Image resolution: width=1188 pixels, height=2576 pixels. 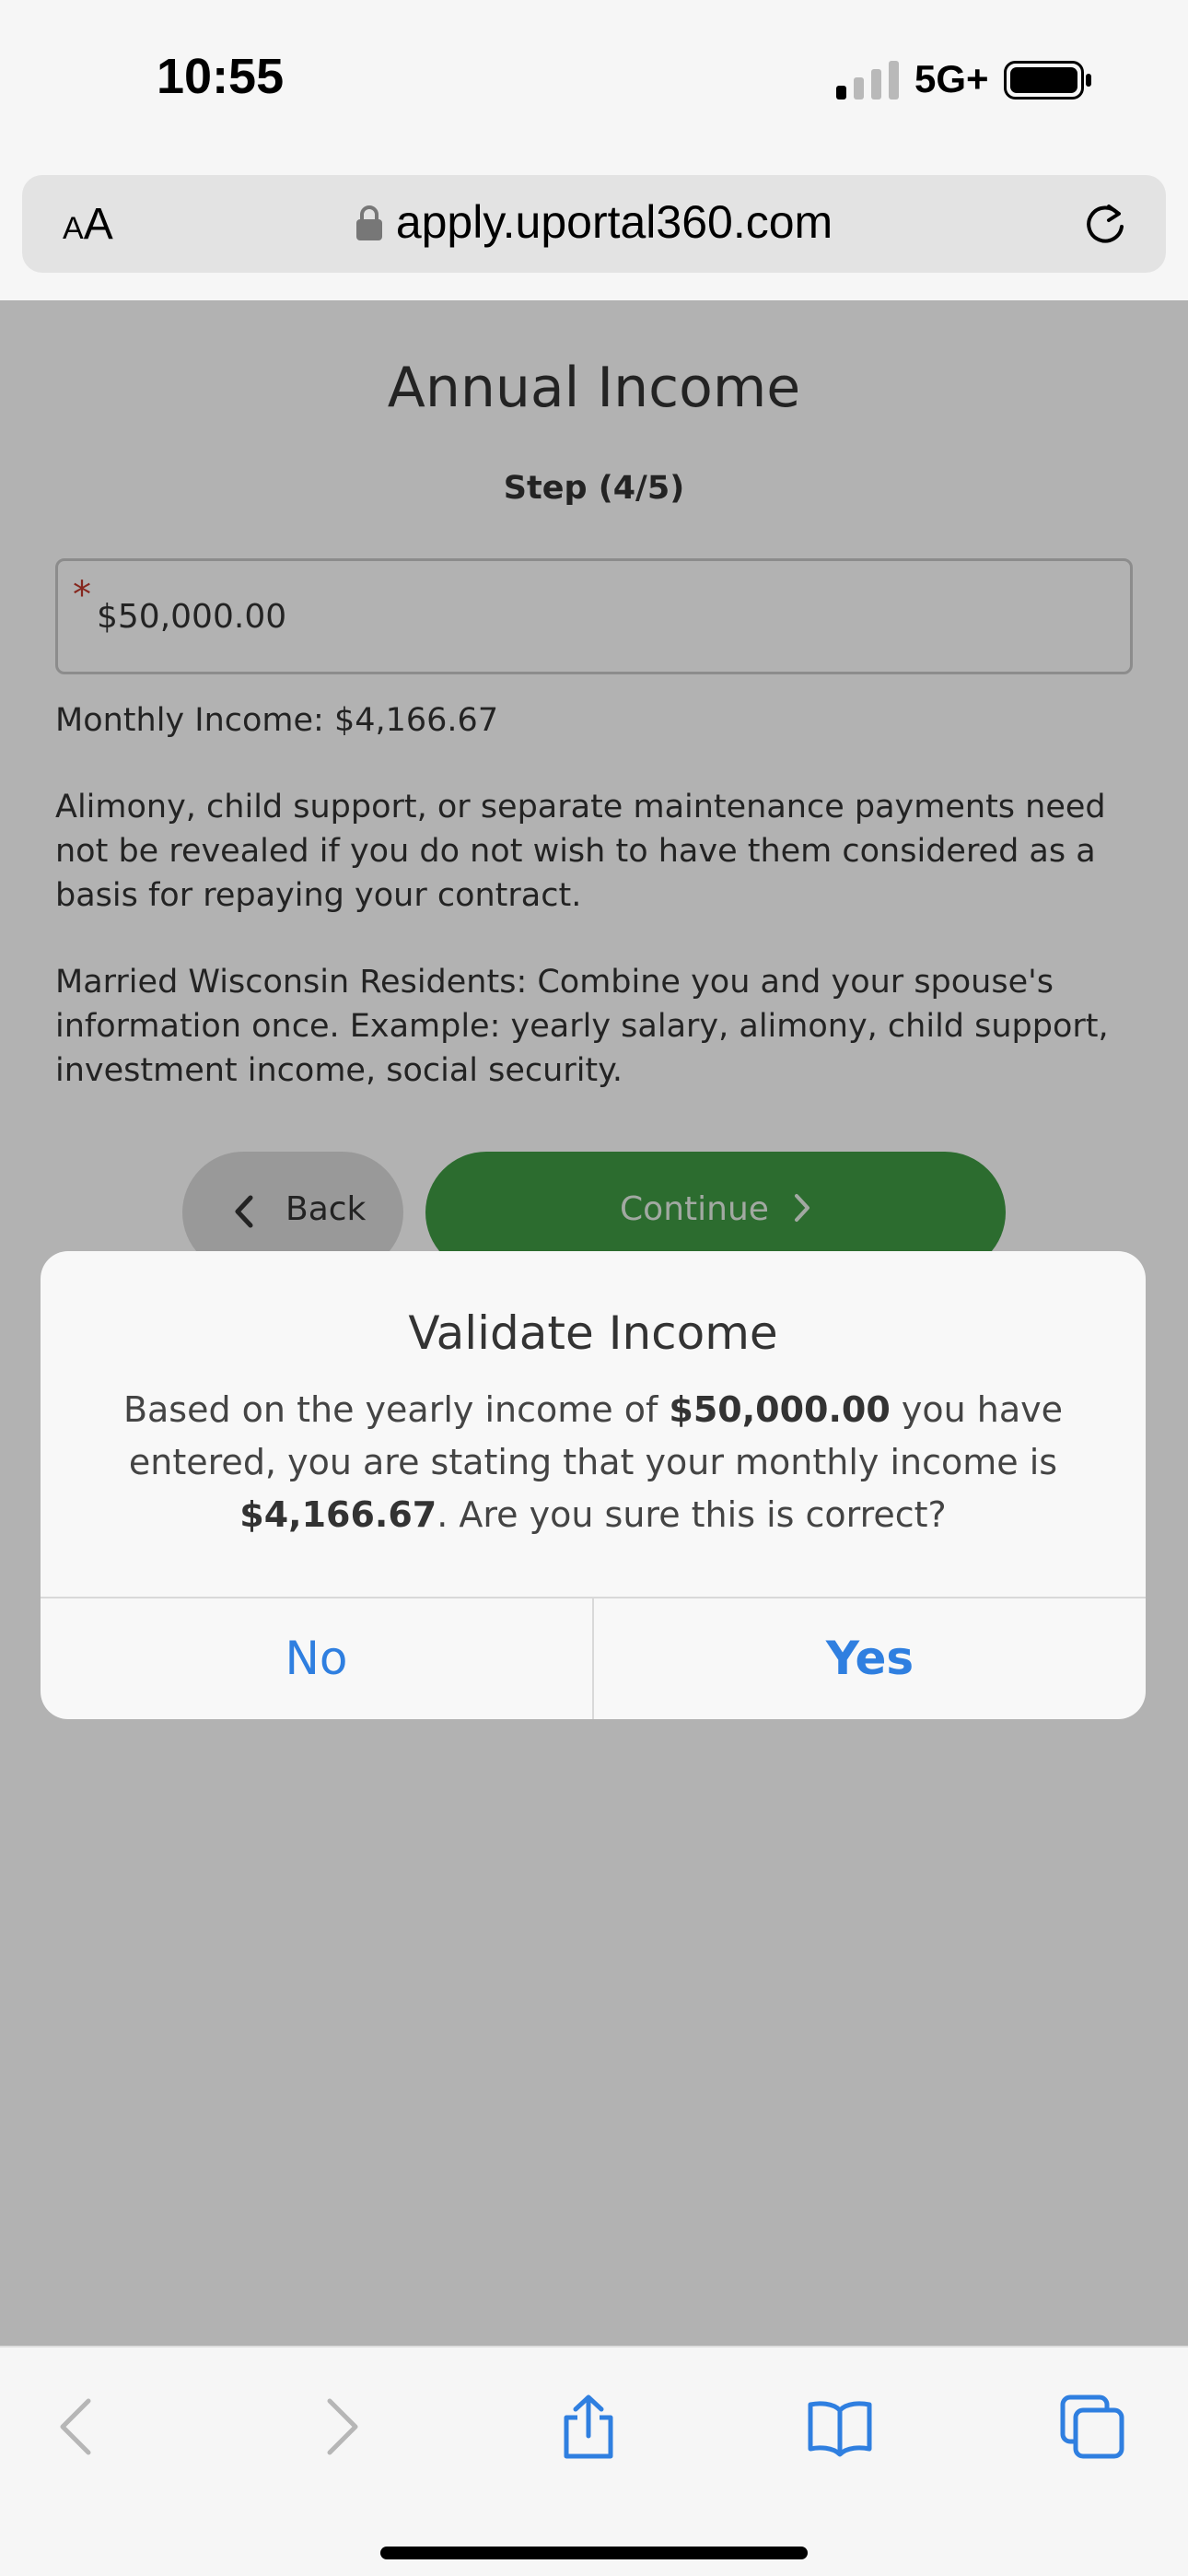 I want to click on battery-icon, so click(x=1047, y=80).